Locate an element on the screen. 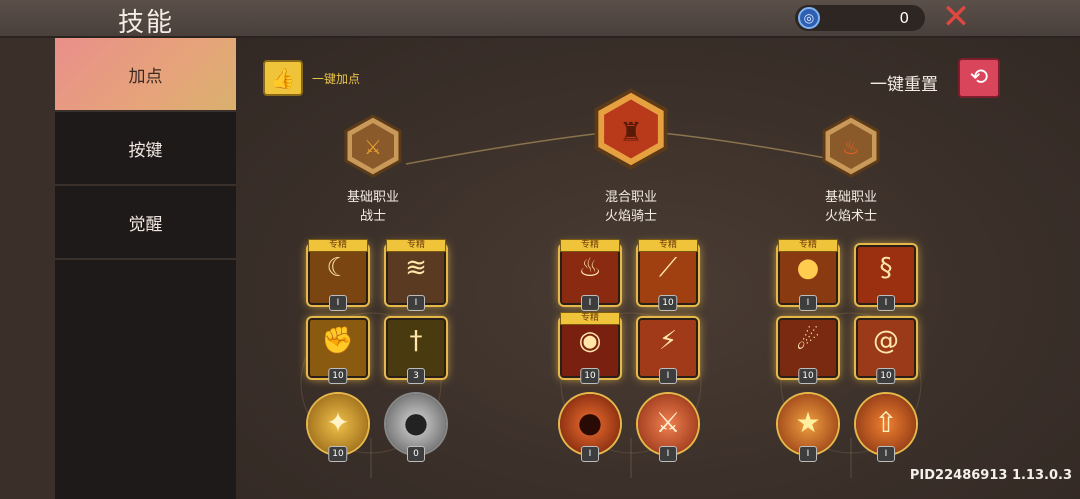 The width and height of the screenshot is (1080, 499). class-name: 战士 is located at coordinates (372, 216).